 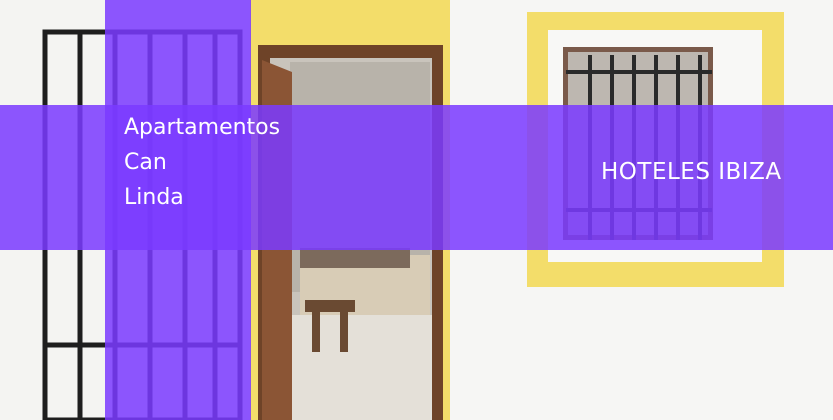 I want to click on title-line-3: Linda, so click(x=154, y=198).